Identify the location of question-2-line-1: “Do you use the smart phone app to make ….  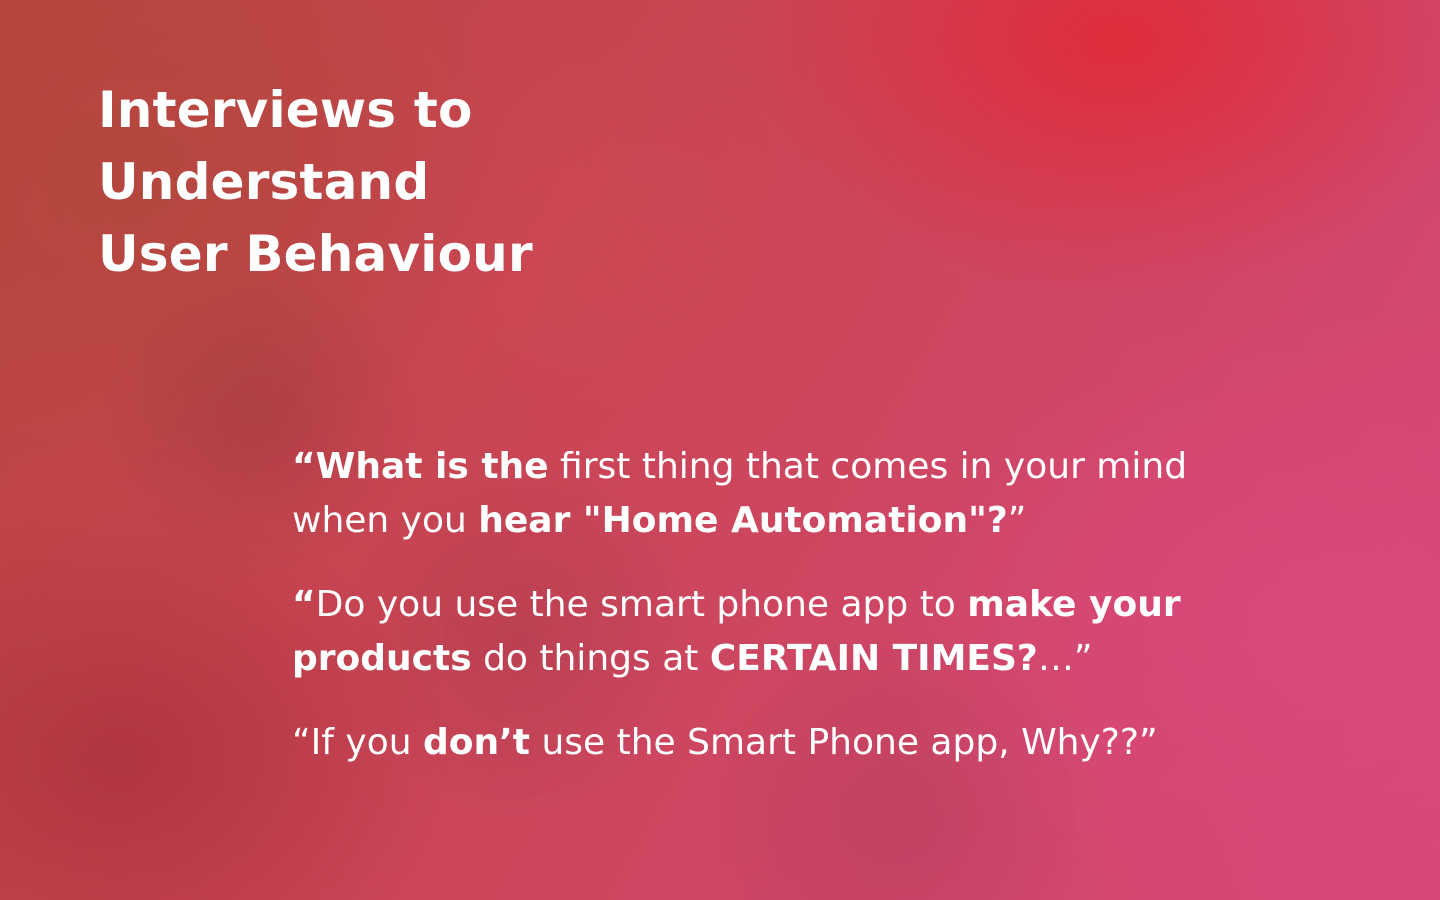
(812, 605).